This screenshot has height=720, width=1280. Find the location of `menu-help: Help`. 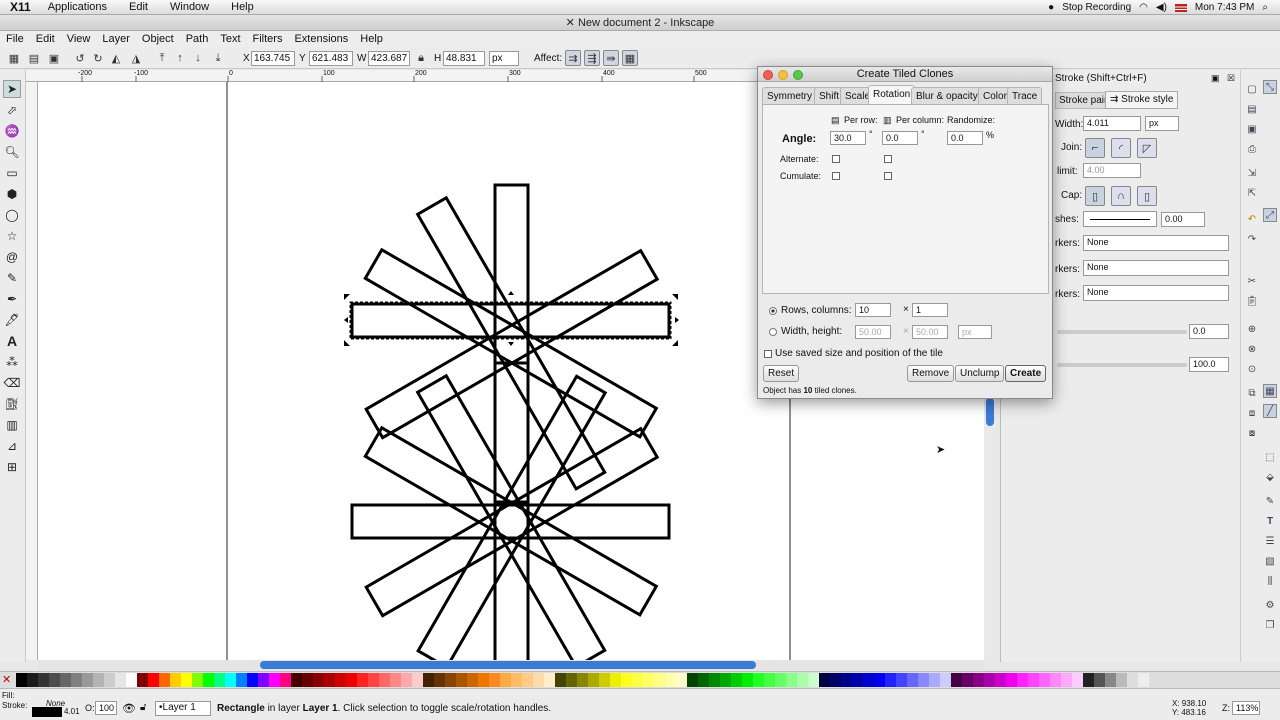

menu-help: Help is located at coordinates (371, 39).